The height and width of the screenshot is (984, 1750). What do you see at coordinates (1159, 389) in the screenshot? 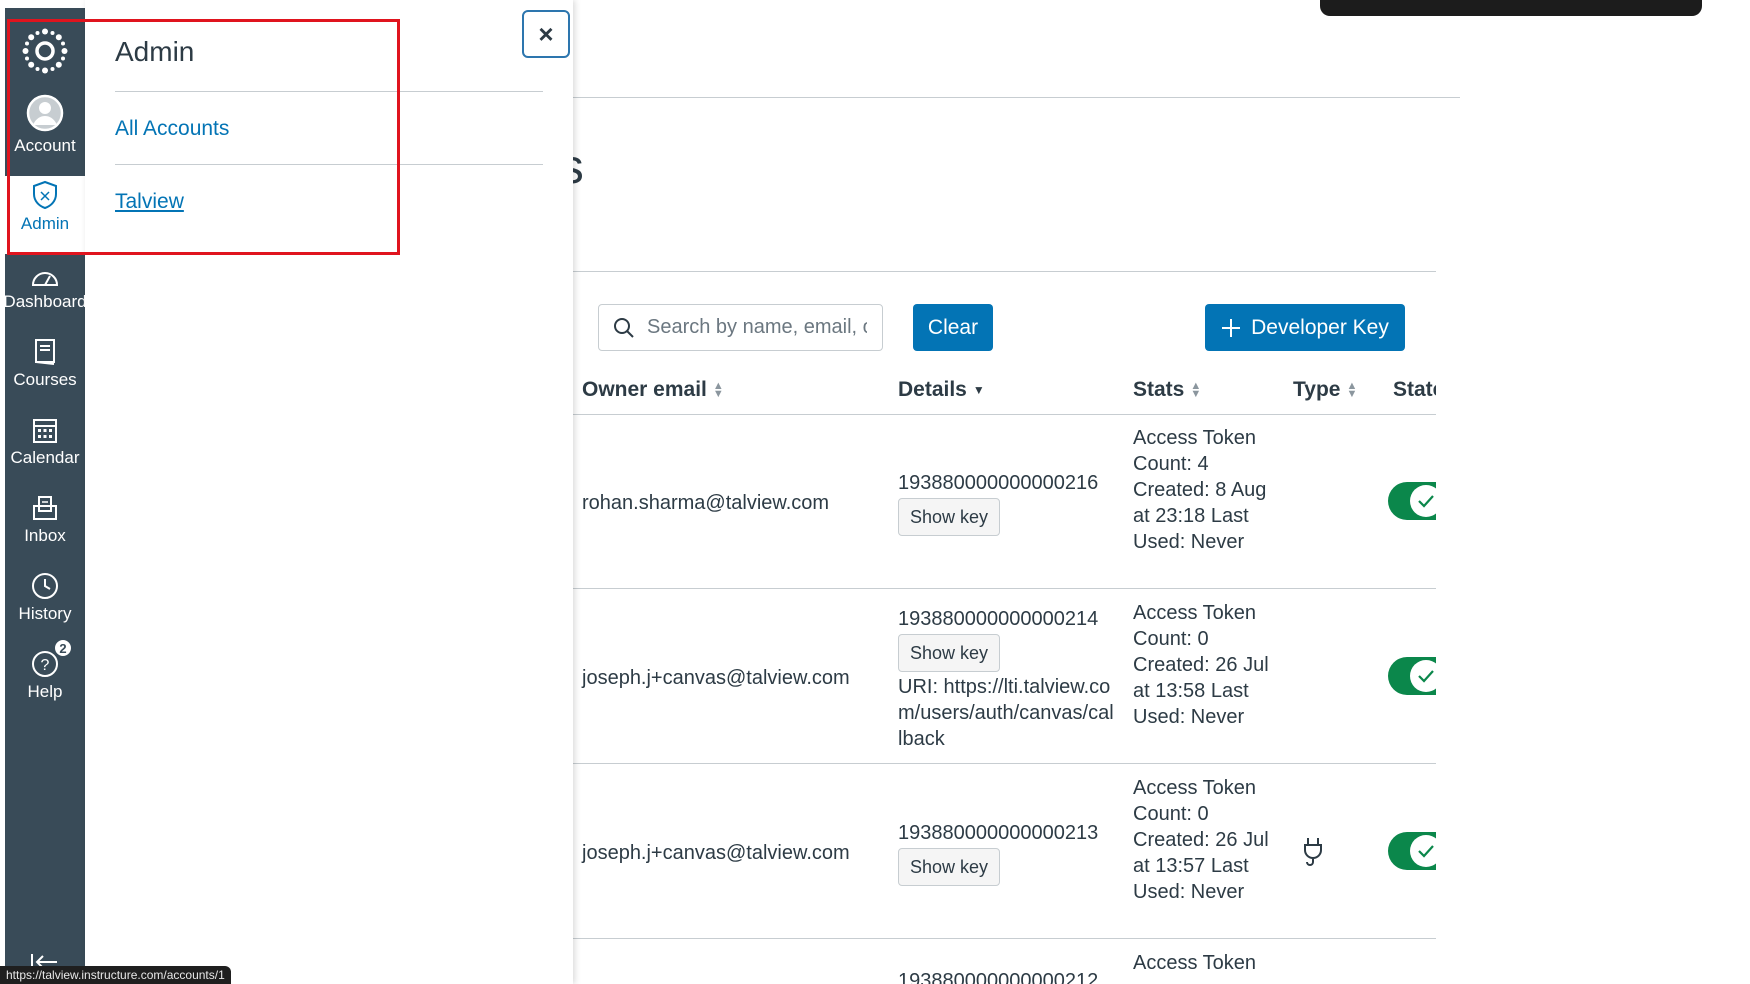
I see `header-label: Stats` at bounding box center [1159, 389].